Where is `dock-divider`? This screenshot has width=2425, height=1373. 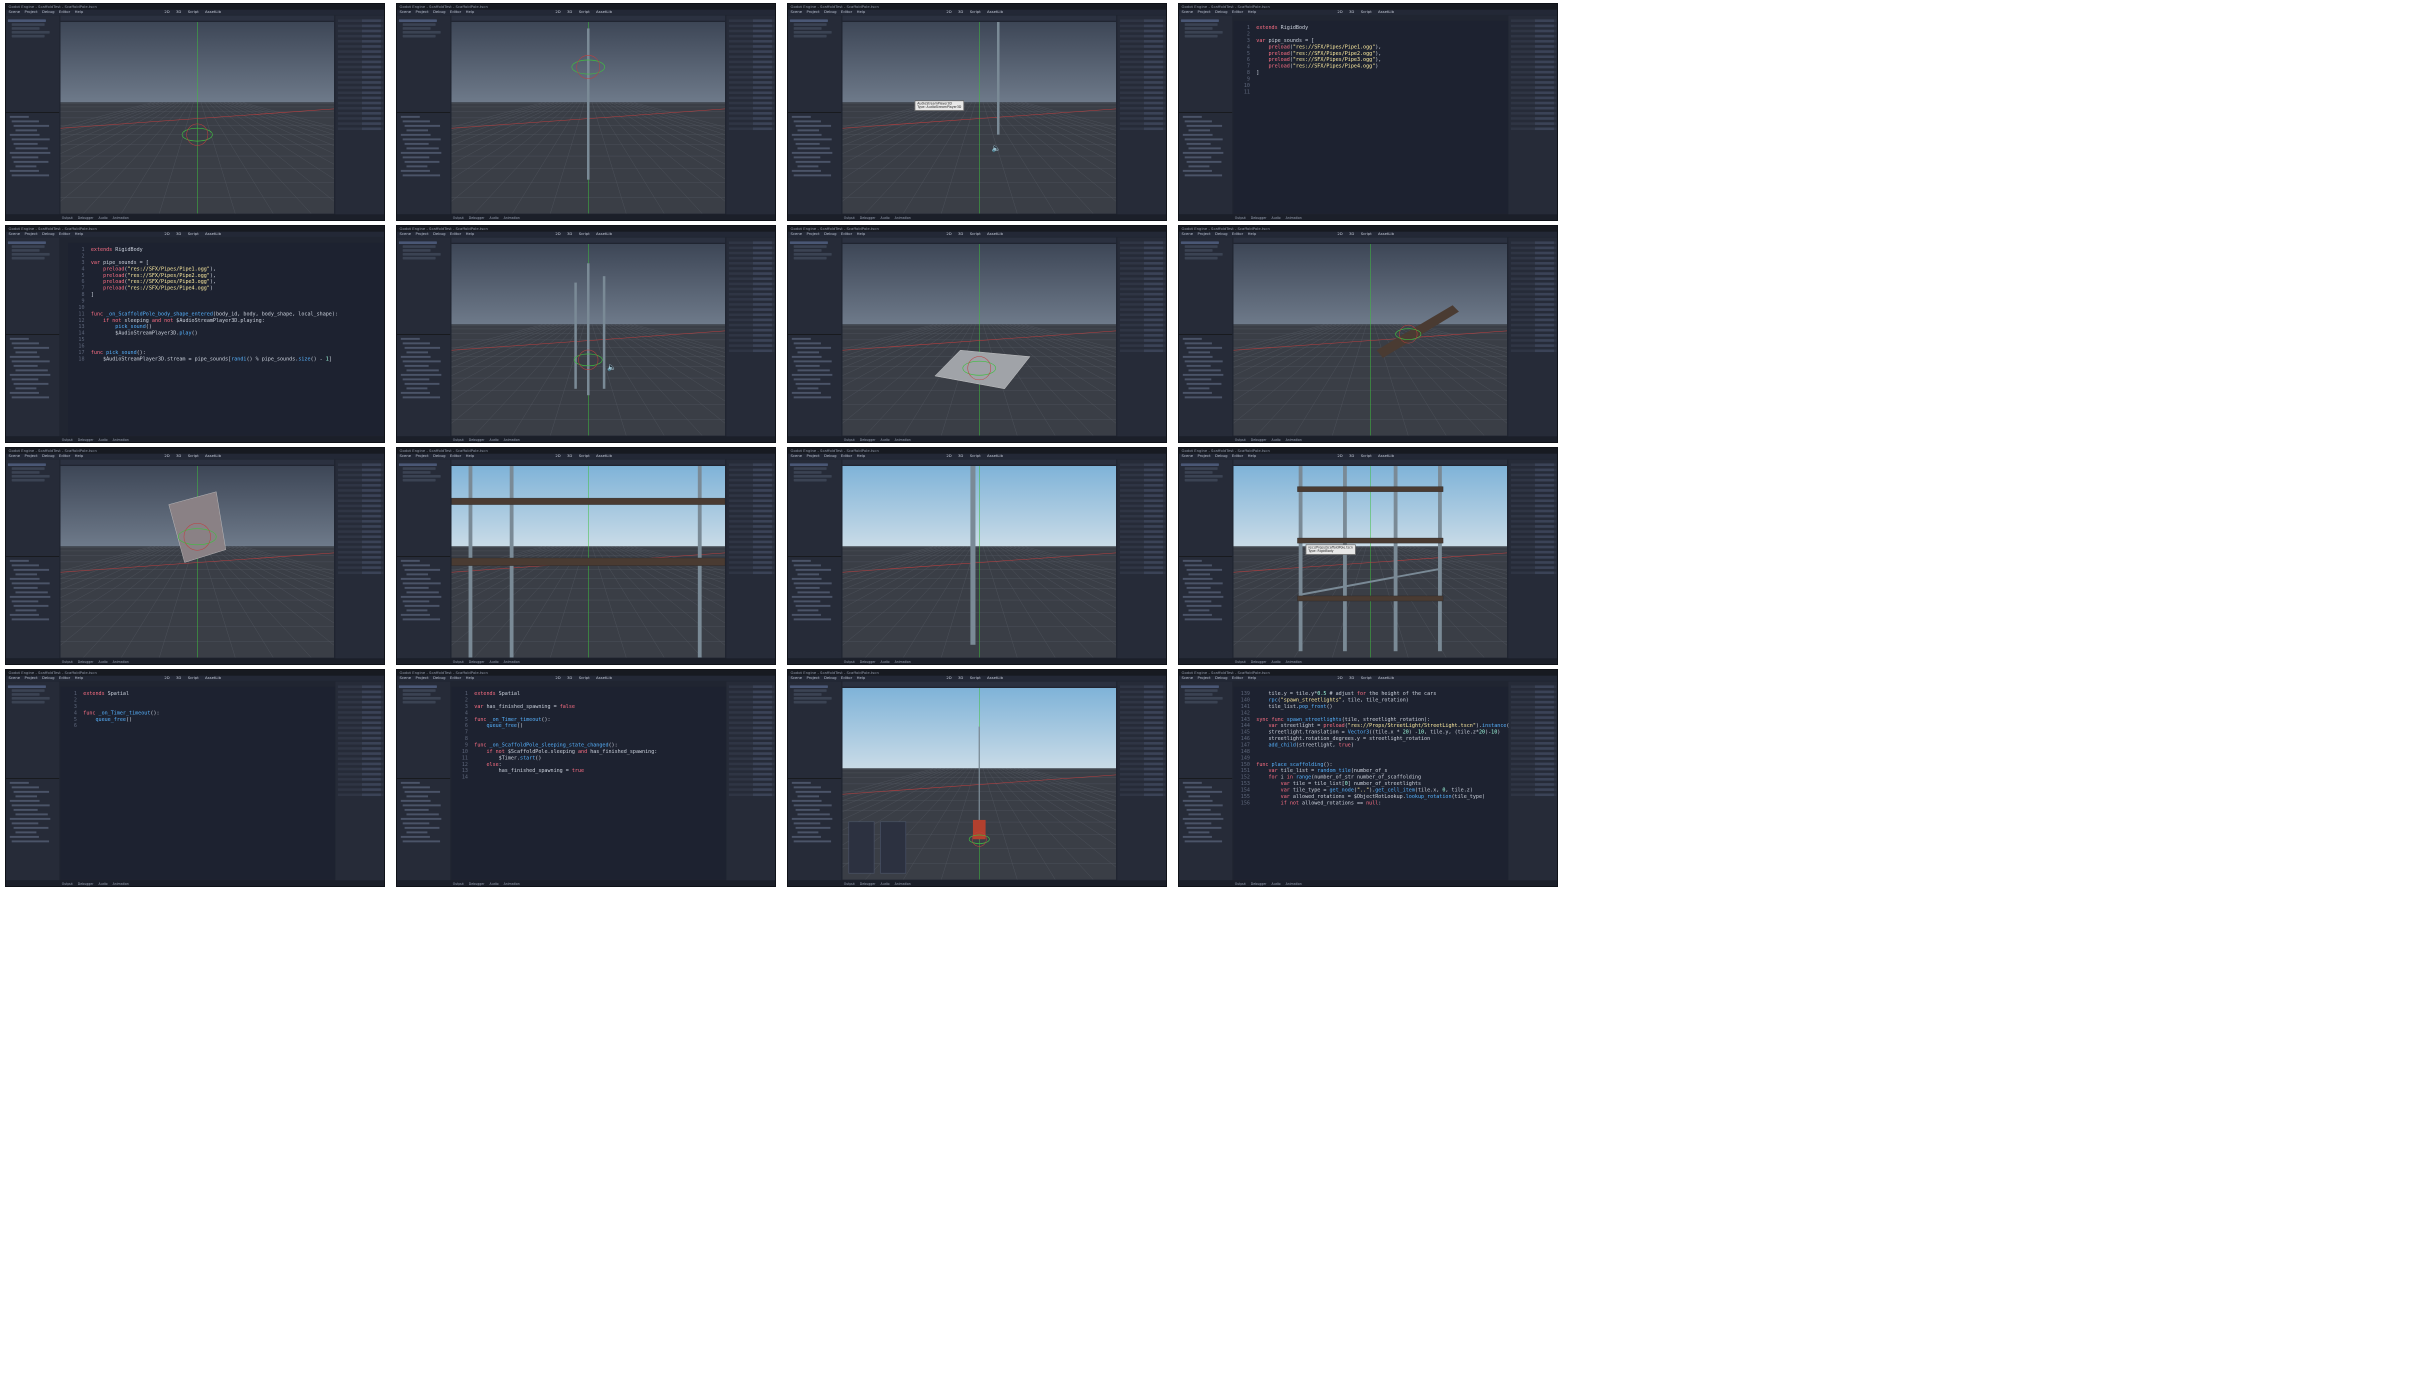
dock-divider is located at coordinates (815, 112).